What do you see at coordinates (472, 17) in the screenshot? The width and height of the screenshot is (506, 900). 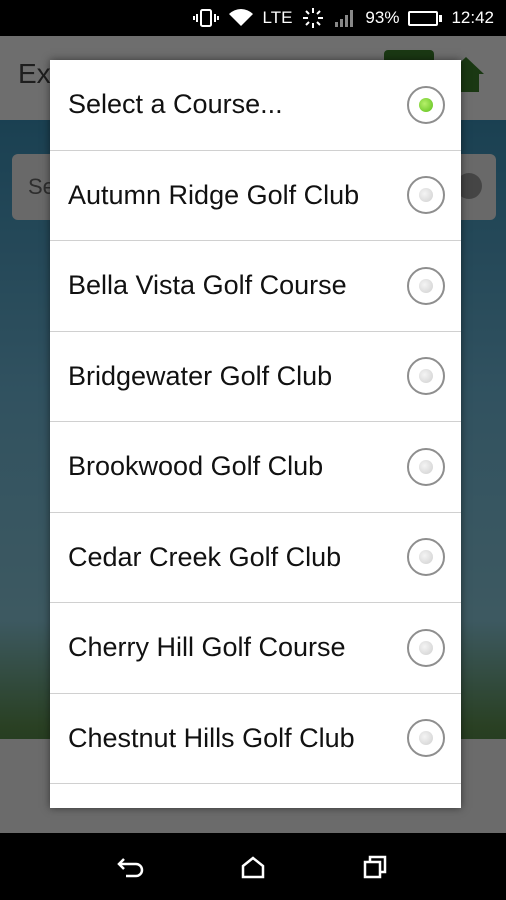 I see `clock: 12:42` at bounding box center [472, 17].